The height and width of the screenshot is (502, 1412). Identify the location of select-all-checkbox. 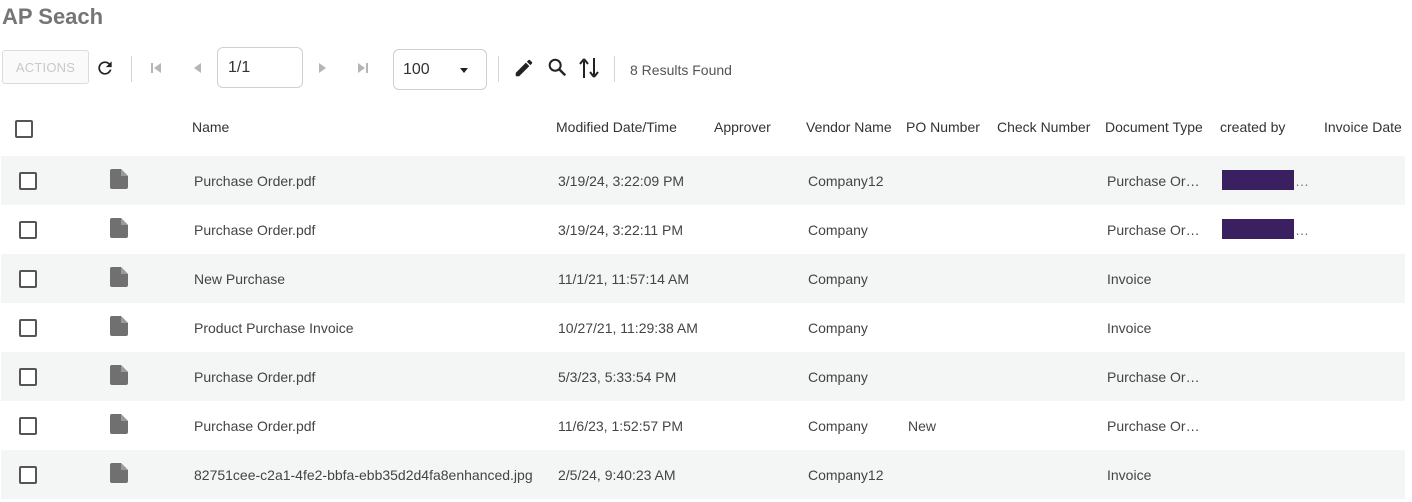
(24, 129).